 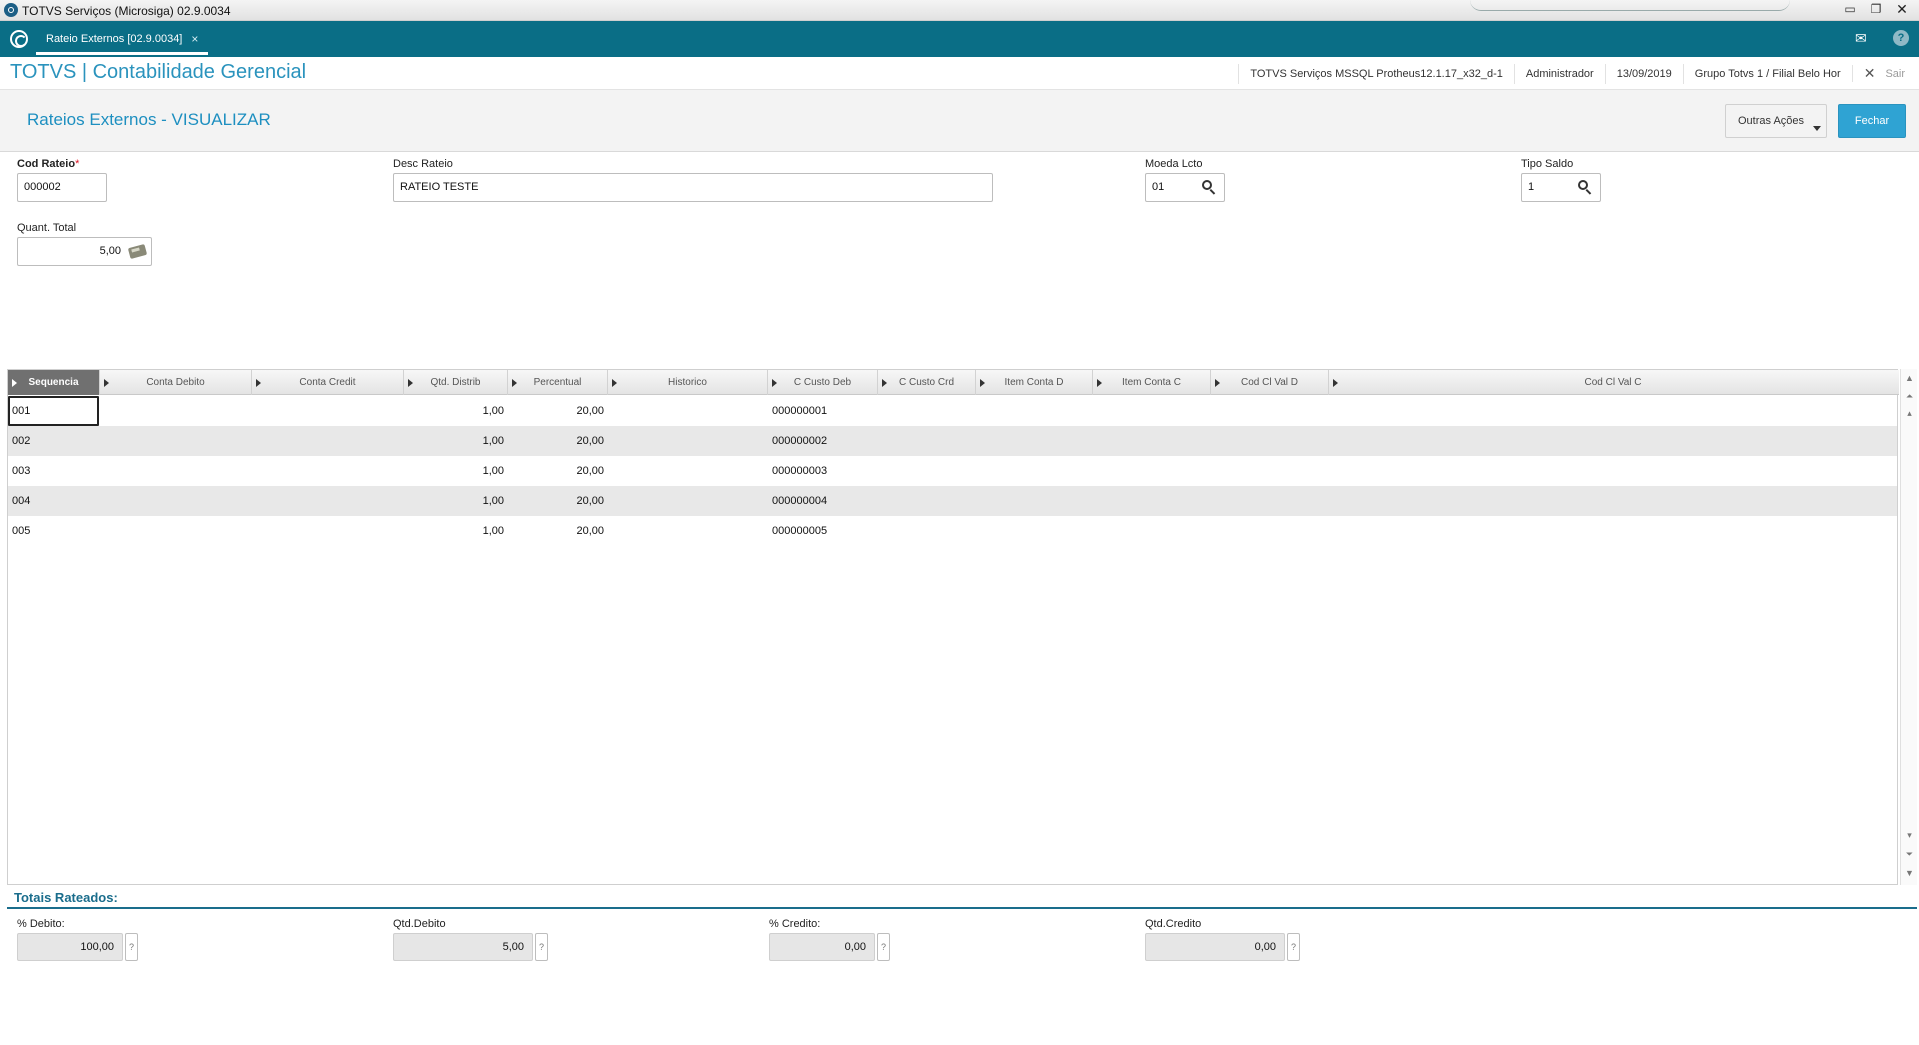 What do you see at coordinates (558, 382) in the screenshot?
I see `column-header-percentual: Percentual` at bounding box center [558, 382].